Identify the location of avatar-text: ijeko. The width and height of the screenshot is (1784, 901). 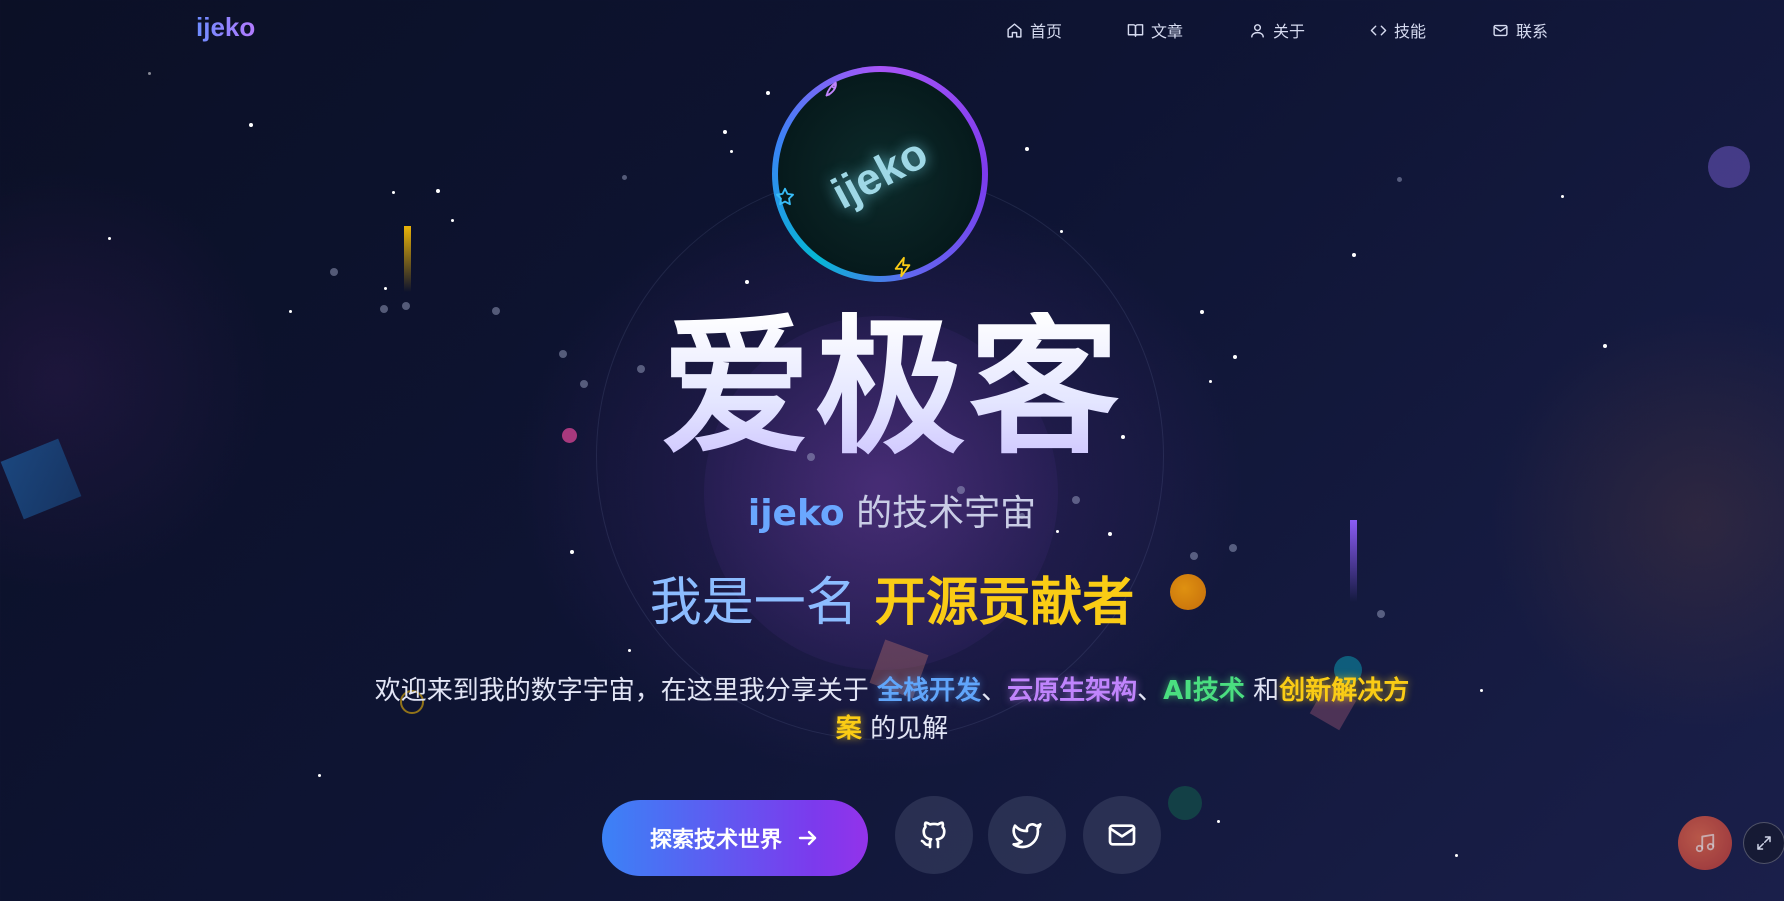
(879, 173).